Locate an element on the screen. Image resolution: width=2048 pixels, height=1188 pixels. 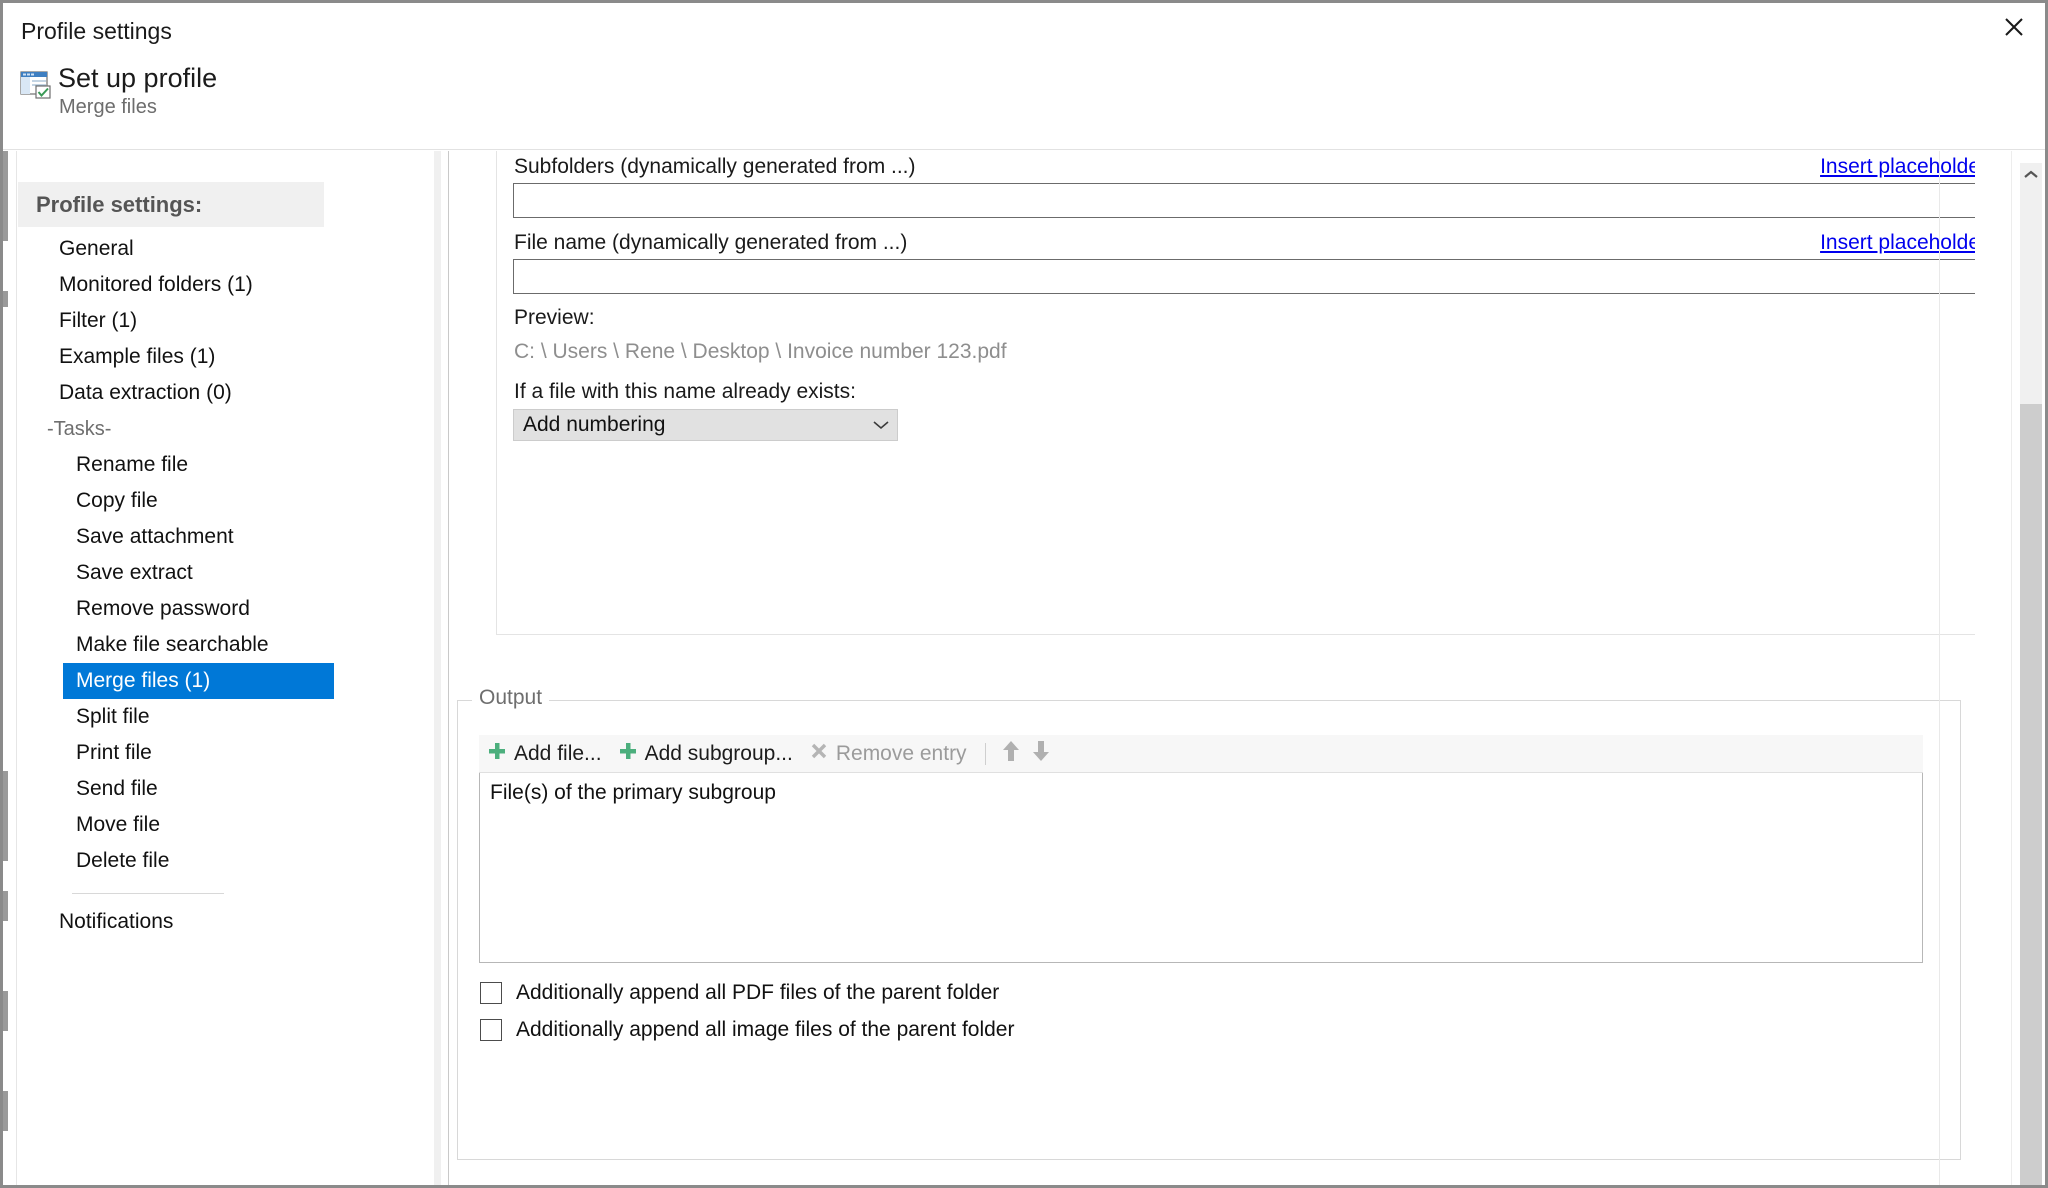
move-down-button is located at coordinates (1041, 754).